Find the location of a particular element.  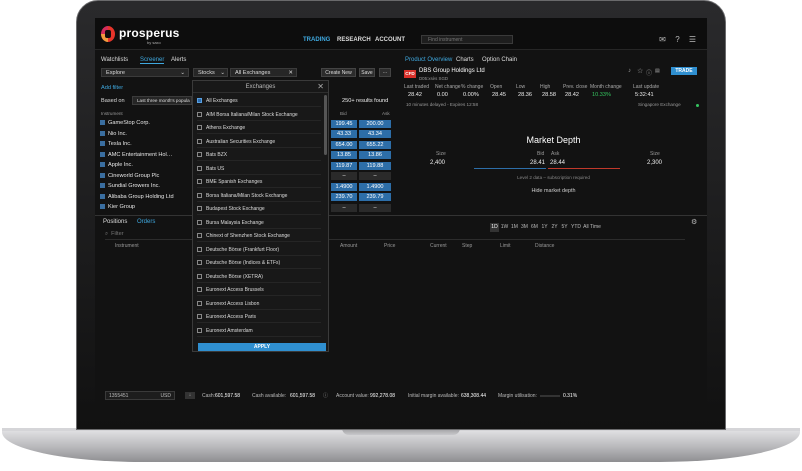

orders-col-header: Distance is located at coordinates (544, 246).